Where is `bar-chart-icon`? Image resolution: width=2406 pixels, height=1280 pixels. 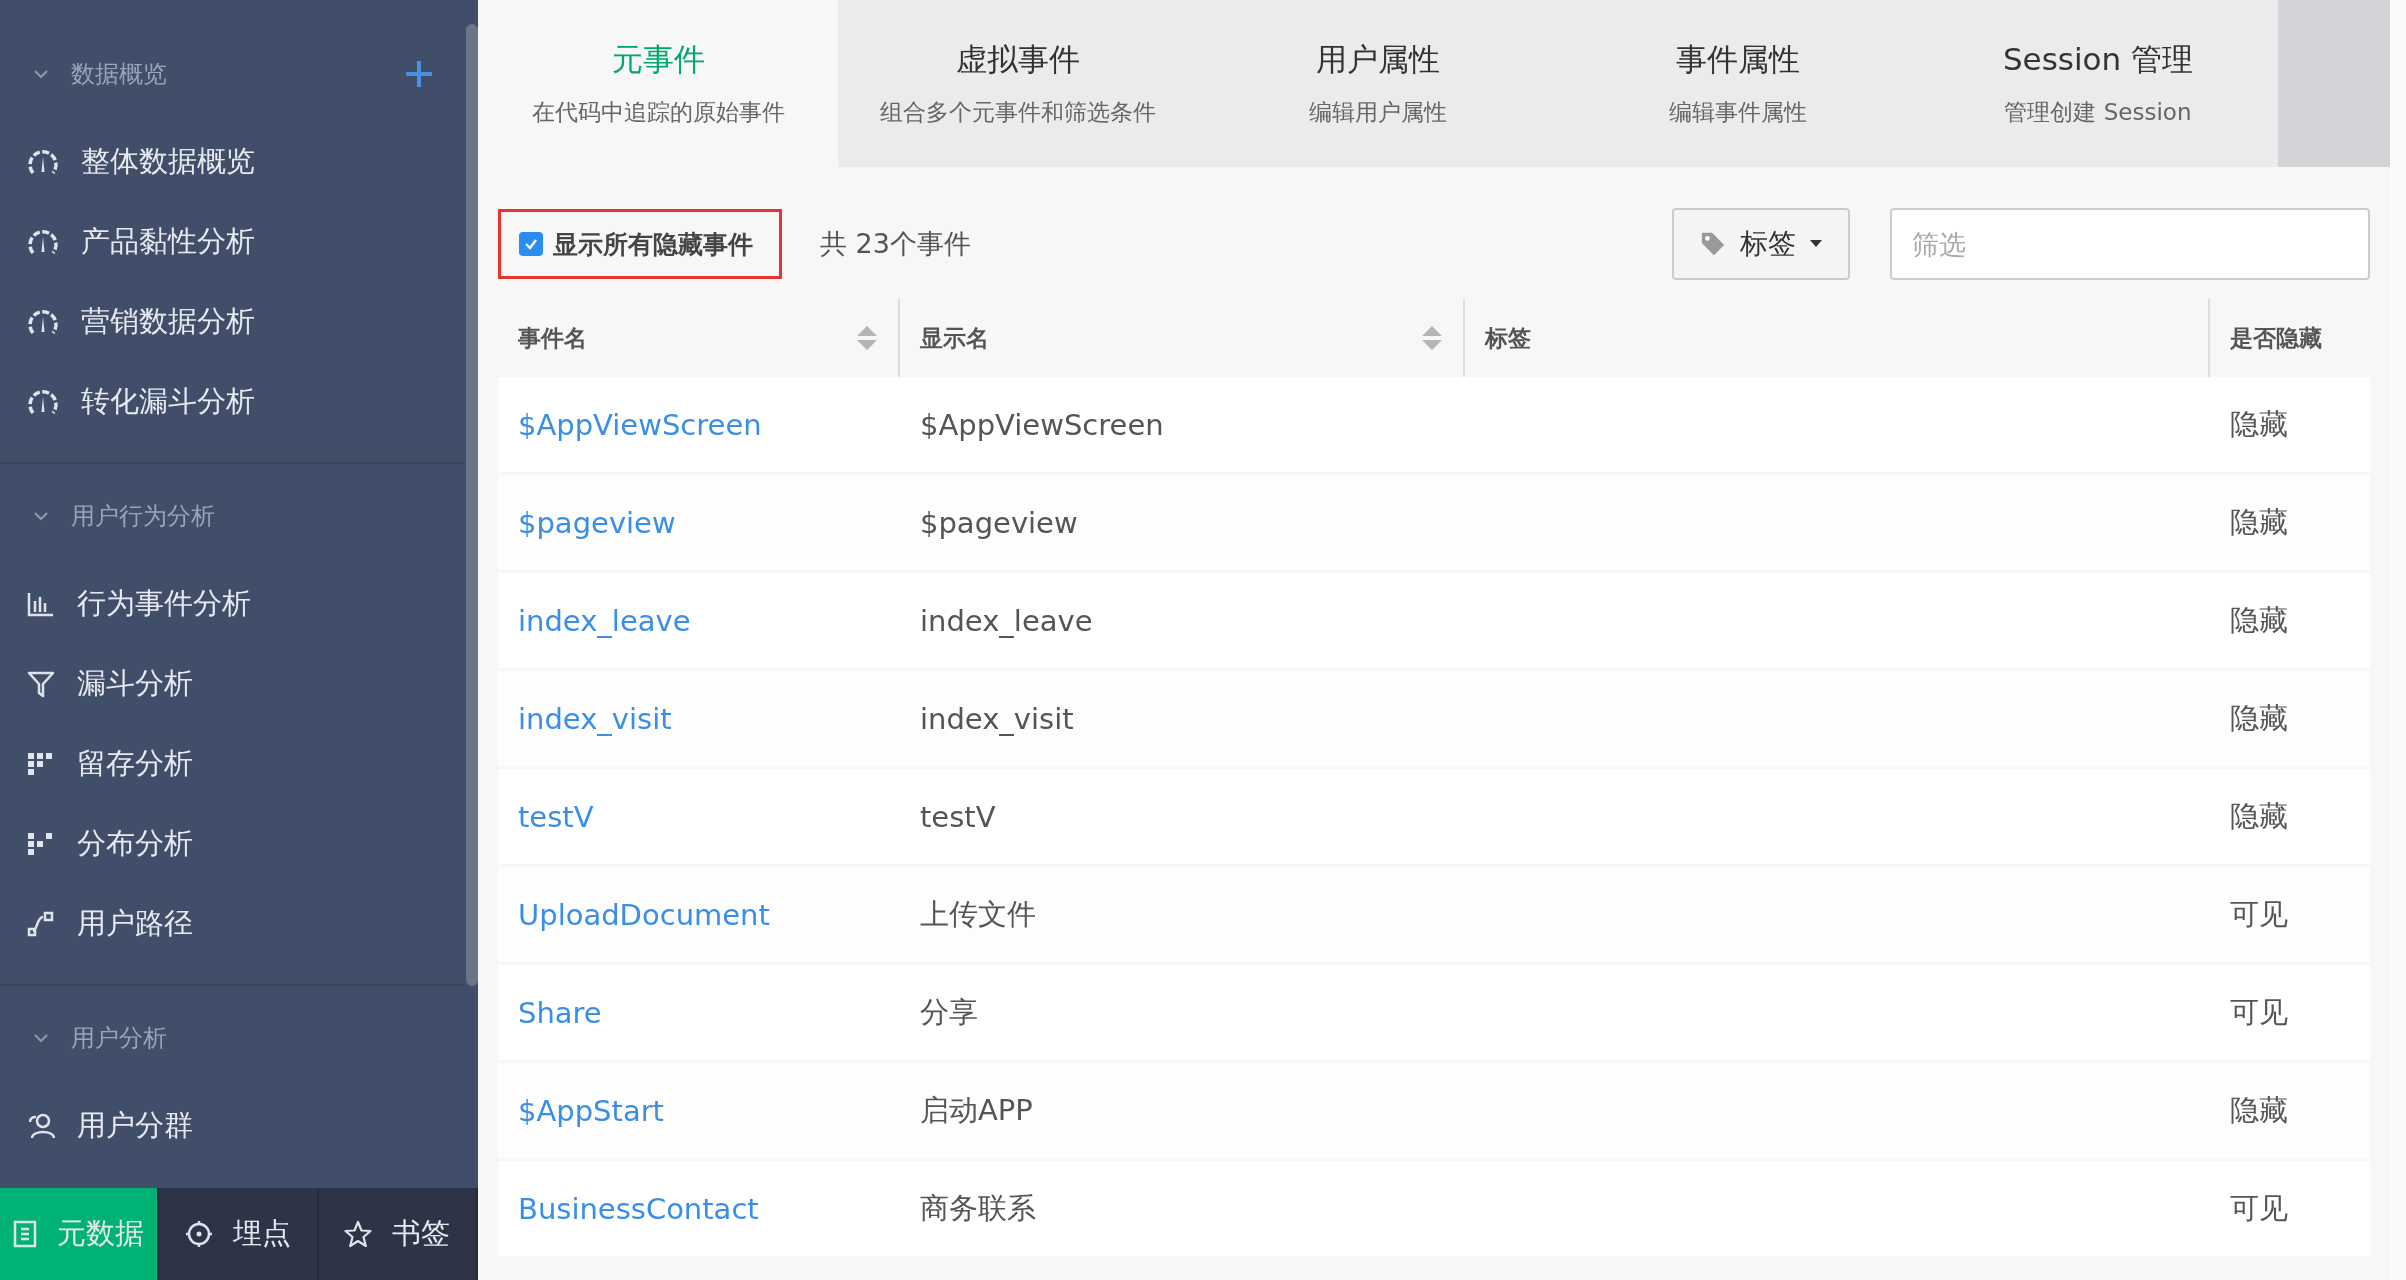
bar-chart-icon is located at coordinates (41, 604).